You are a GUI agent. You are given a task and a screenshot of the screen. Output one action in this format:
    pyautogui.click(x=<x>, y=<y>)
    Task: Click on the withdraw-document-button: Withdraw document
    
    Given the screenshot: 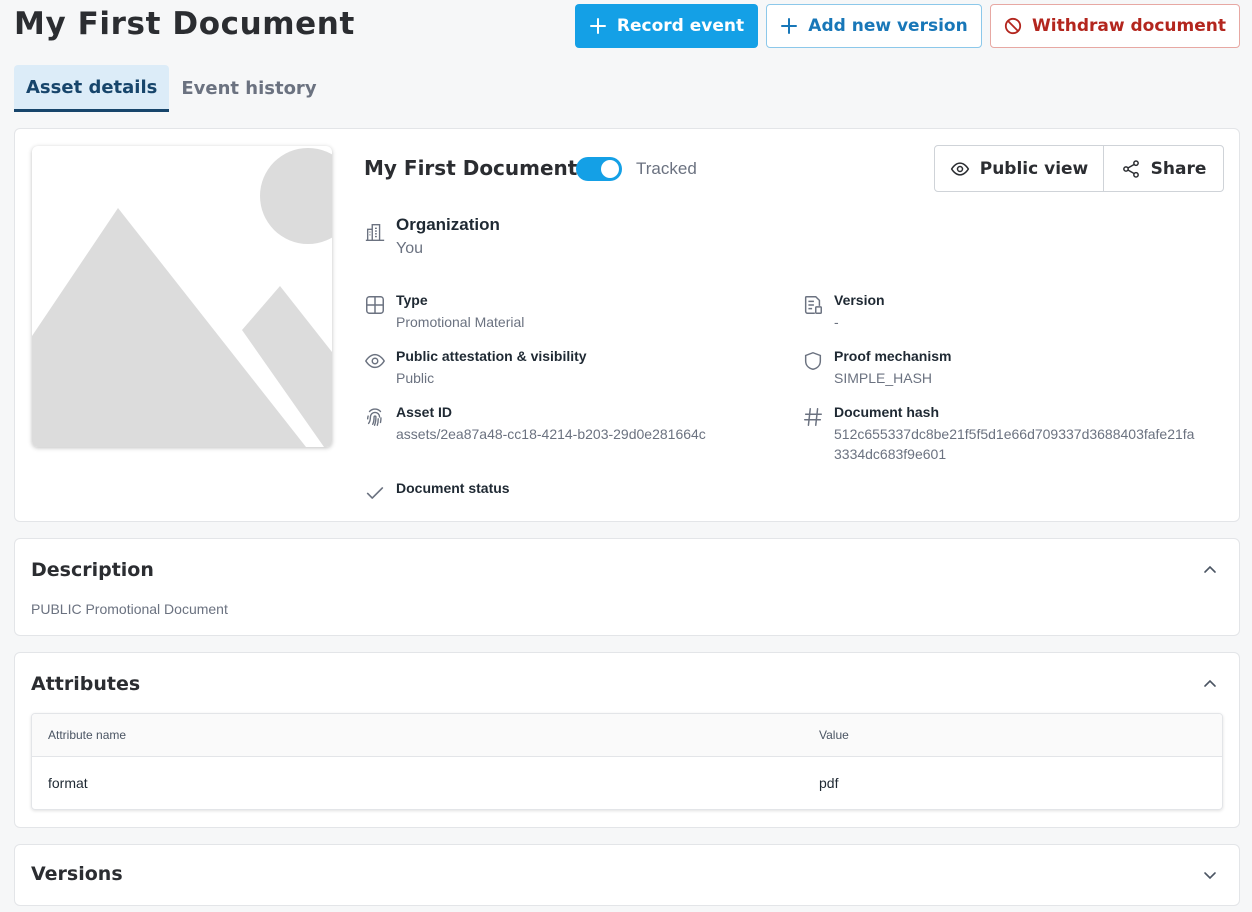 What is the action you would take?
    pyautogui.click(x=1115, y=26)
    